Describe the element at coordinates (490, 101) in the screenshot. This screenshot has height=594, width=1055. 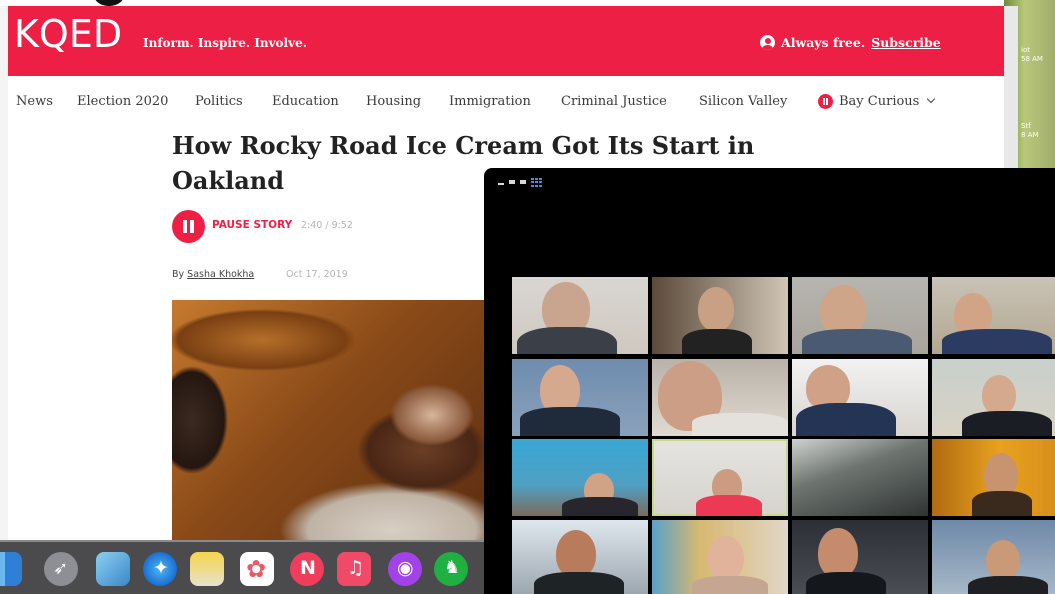
I see `nav-item-immigration: Immigration` at that location.